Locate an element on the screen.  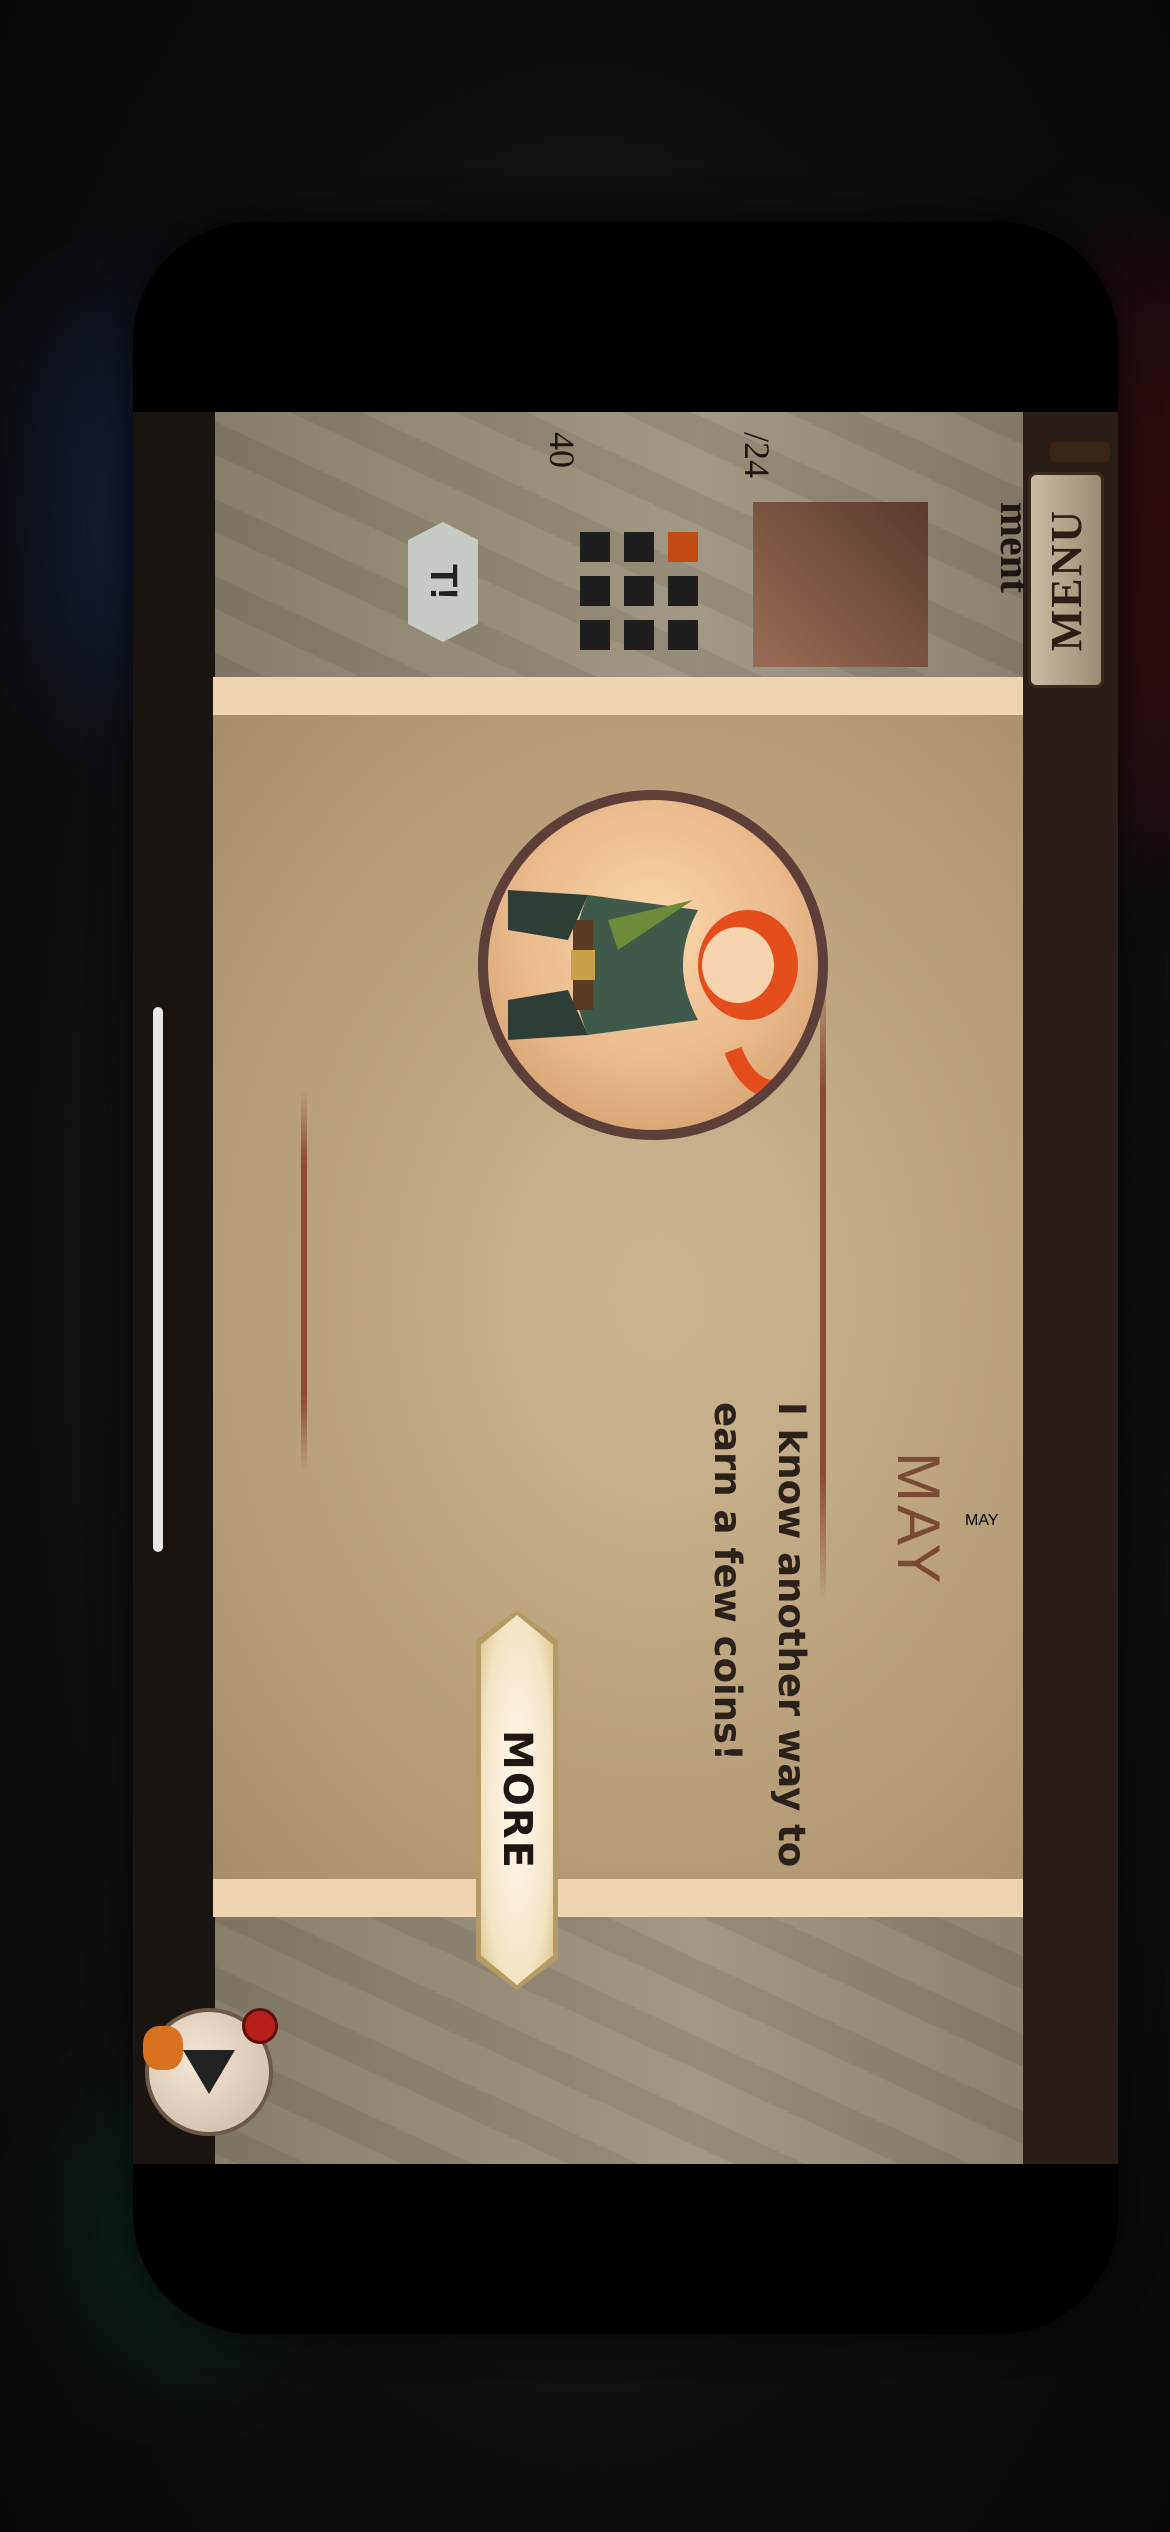
home-indicator is located at coordinates (158, 1279).